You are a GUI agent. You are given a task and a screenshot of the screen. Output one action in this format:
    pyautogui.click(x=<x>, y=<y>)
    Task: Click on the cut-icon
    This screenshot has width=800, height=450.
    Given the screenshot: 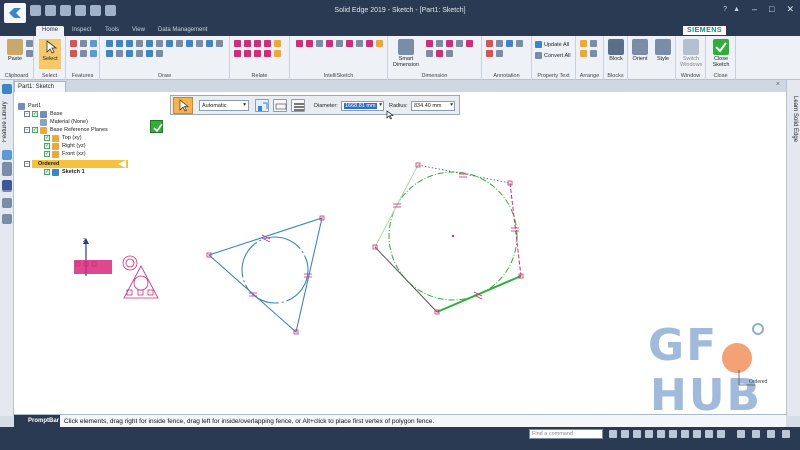 What is the action you would take?
    pyautogui.click(x=29, y=43)
    